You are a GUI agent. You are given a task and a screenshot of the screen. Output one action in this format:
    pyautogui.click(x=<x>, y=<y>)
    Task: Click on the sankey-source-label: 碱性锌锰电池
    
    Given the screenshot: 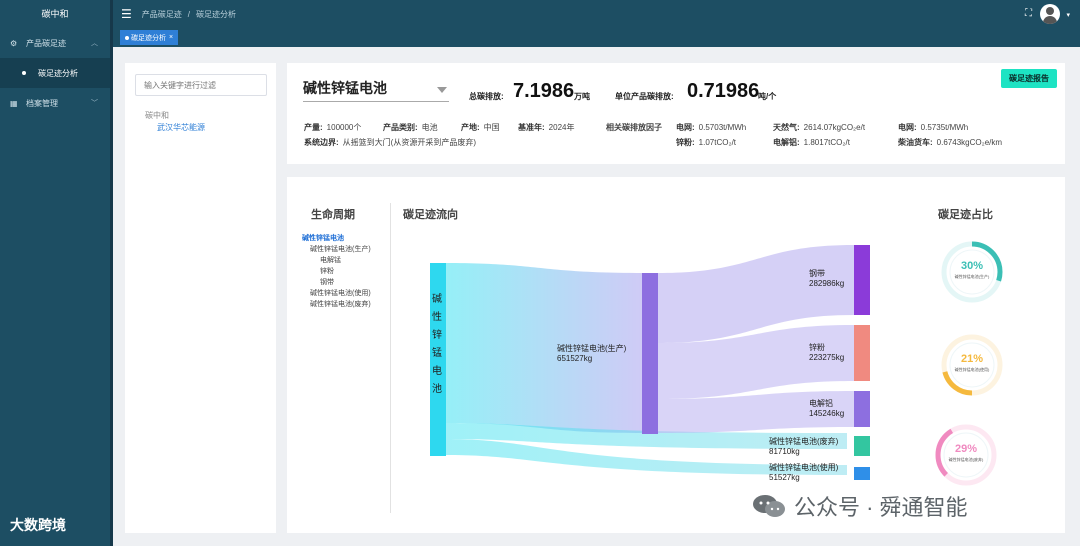 What is the action you would take?
    pyautogui.click(x=437, y=344)
    